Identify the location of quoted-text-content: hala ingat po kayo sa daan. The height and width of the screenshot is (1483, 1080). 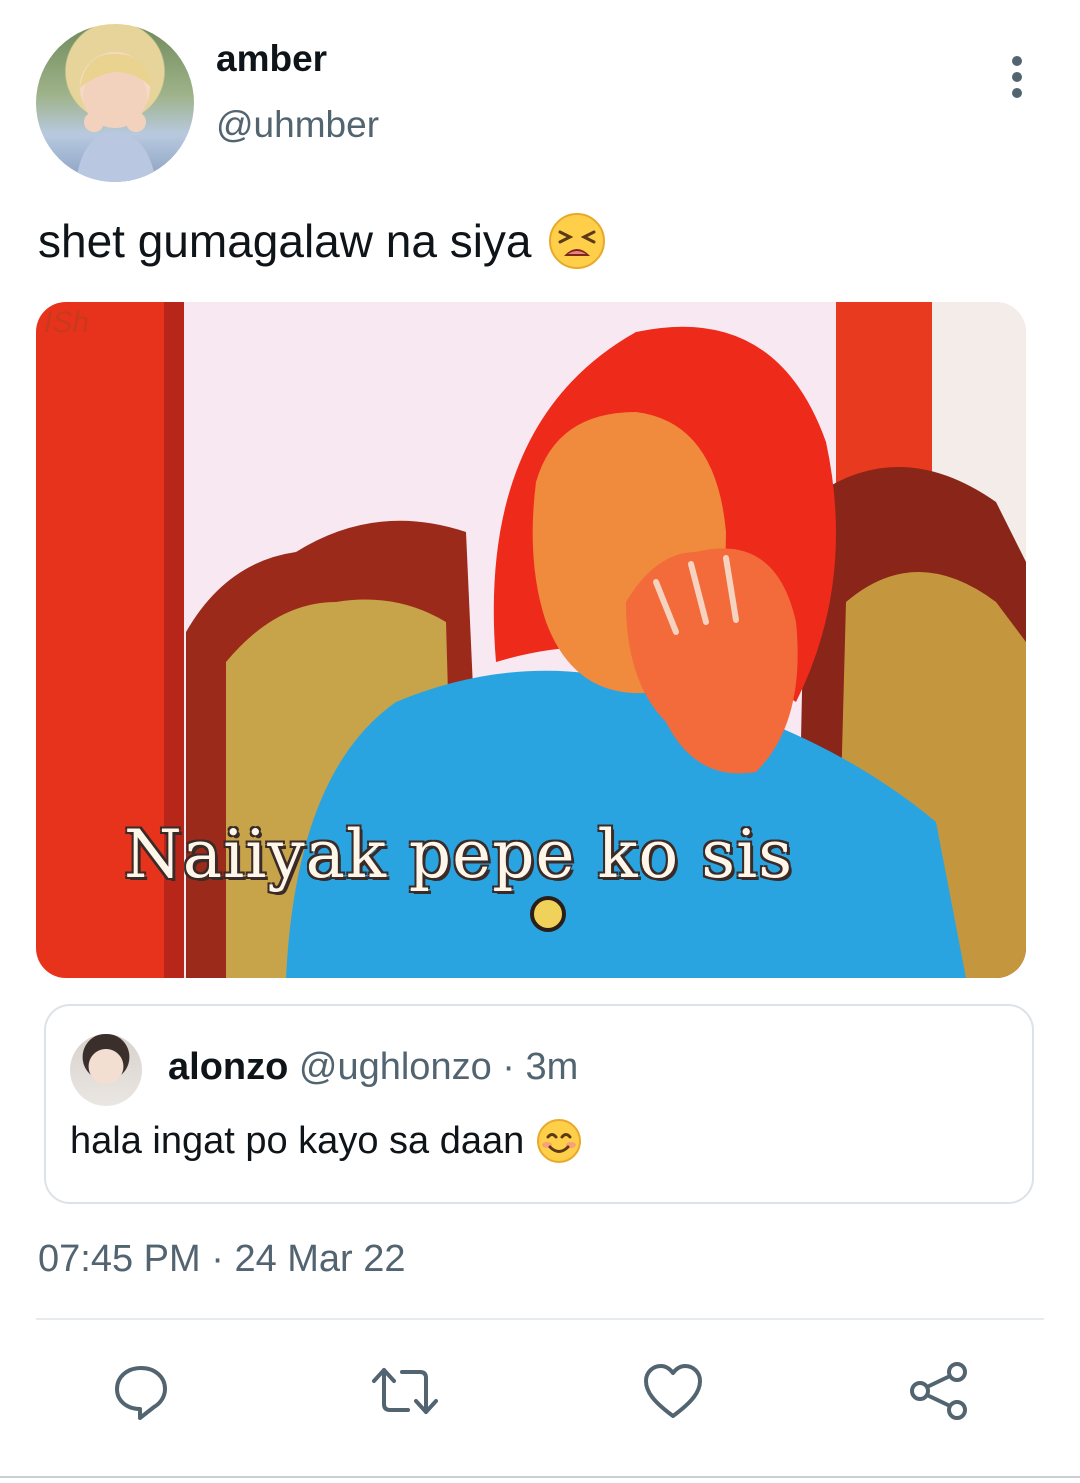
(297, 1140).